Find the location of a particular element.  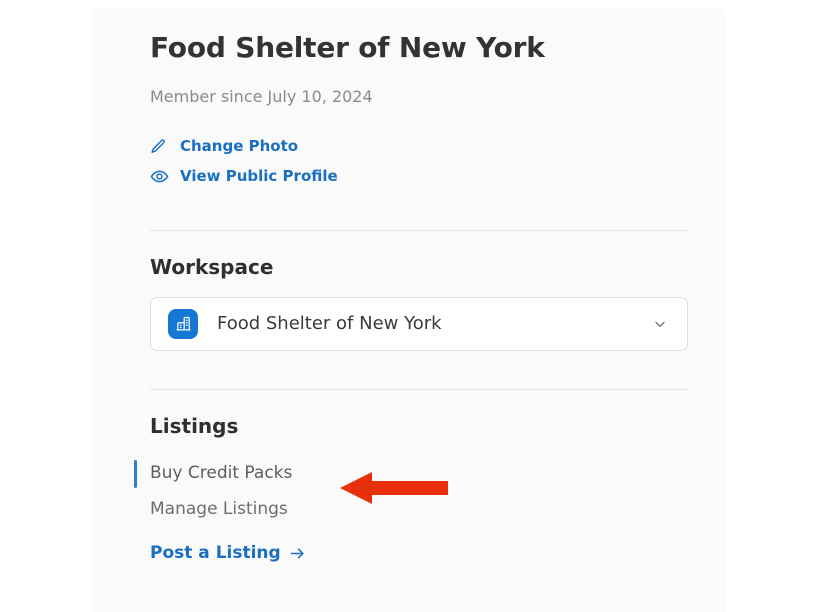

view-public-profile-link: View Public Profile is located at coordinates (244, 177).